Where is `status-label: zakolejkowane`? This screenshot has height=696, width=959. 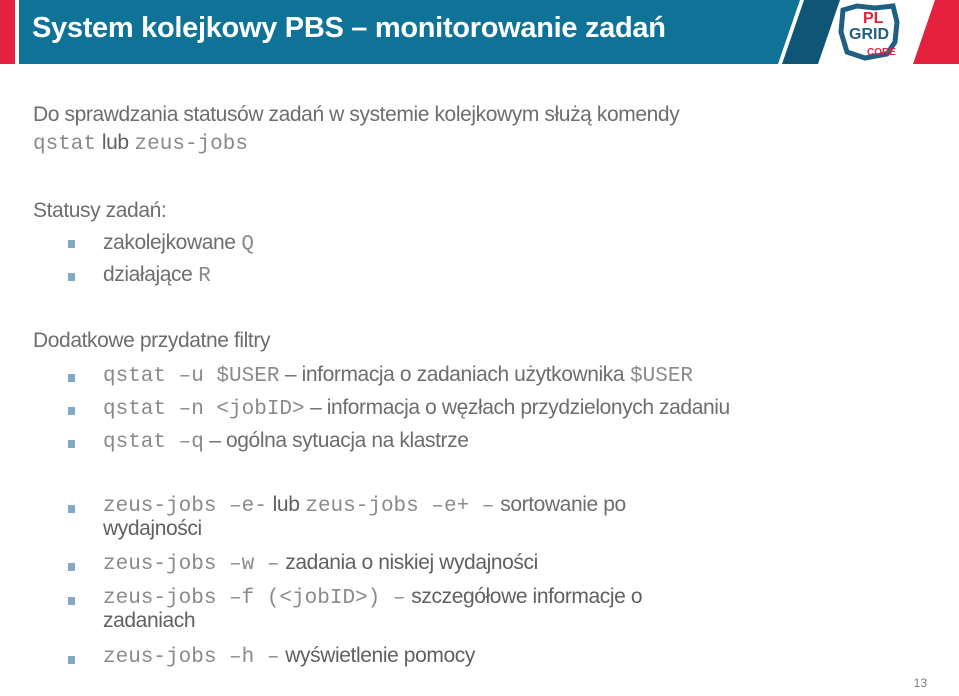 status-label: zakolejkowane is located at coordinates (169, 242).